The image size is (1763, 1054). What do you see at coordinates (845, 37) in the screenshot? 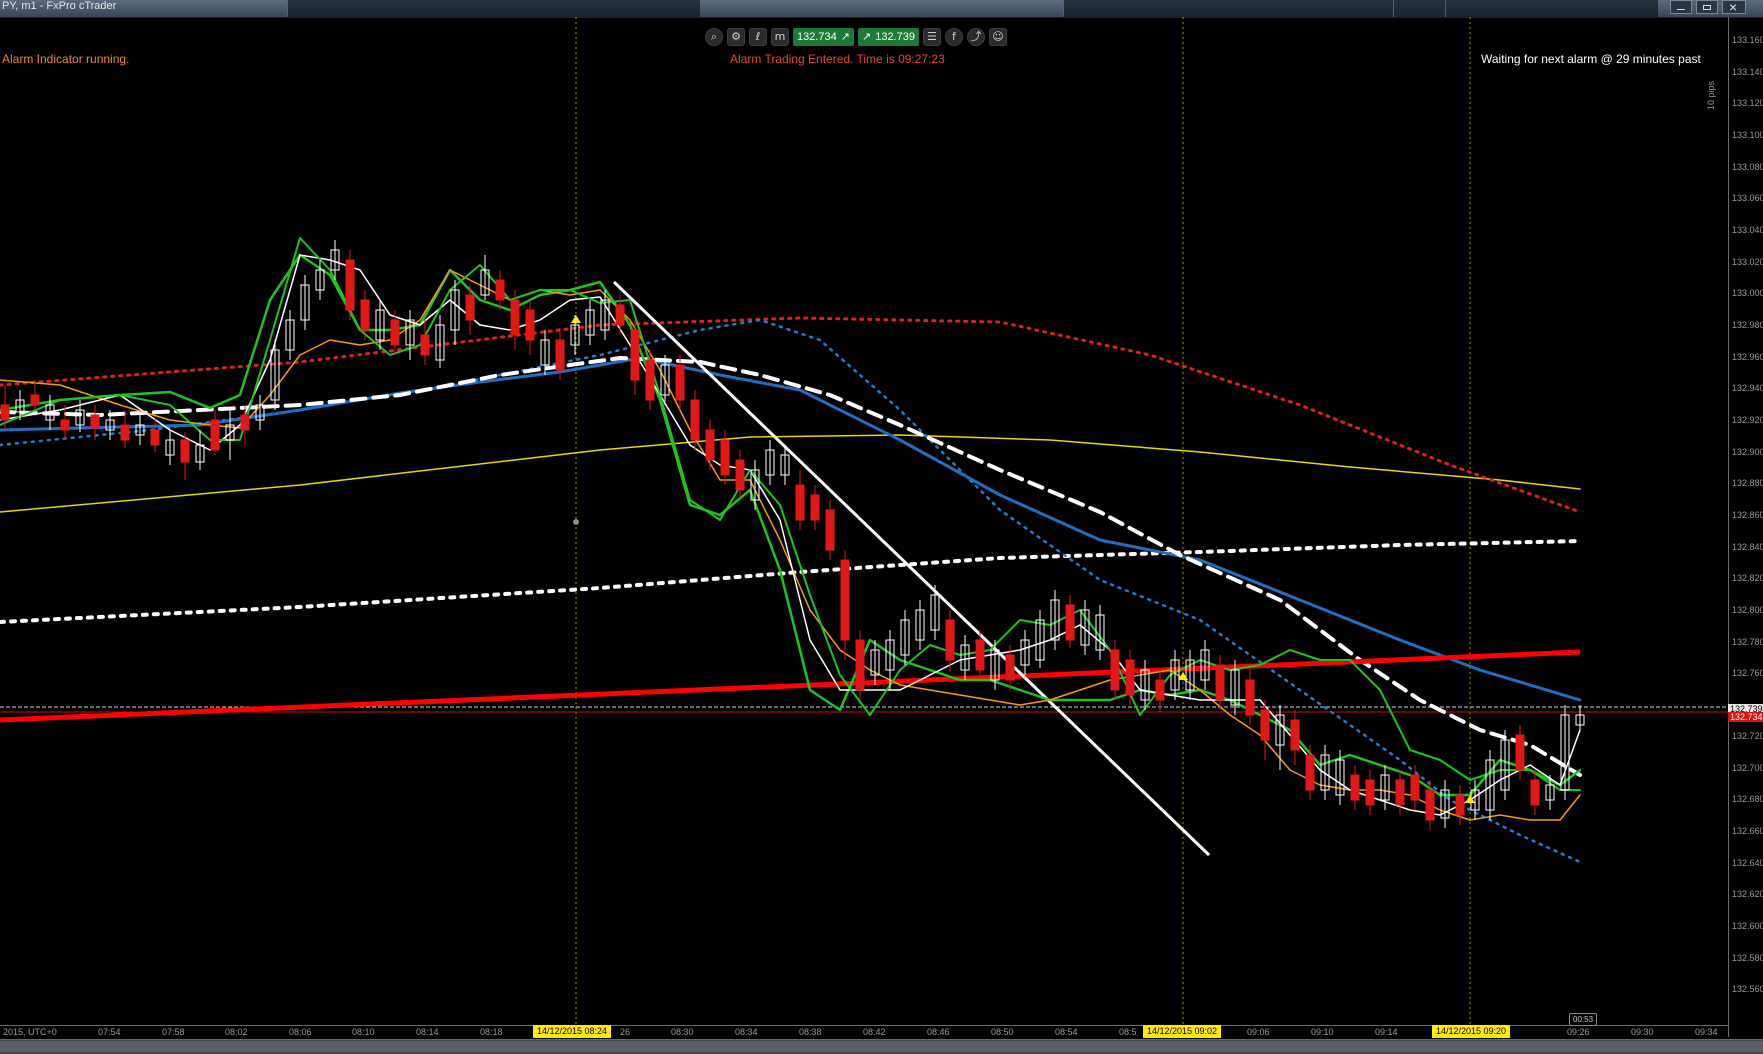
I see `sell-arrow-icon: ↗` at bounding box center [845, 37].